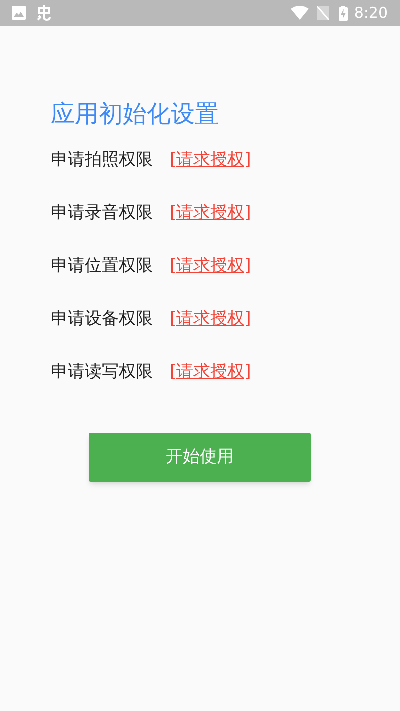  Describe the element at coordinates (323, 13) in the screenshot. I see `no-sim-icon` at that location.